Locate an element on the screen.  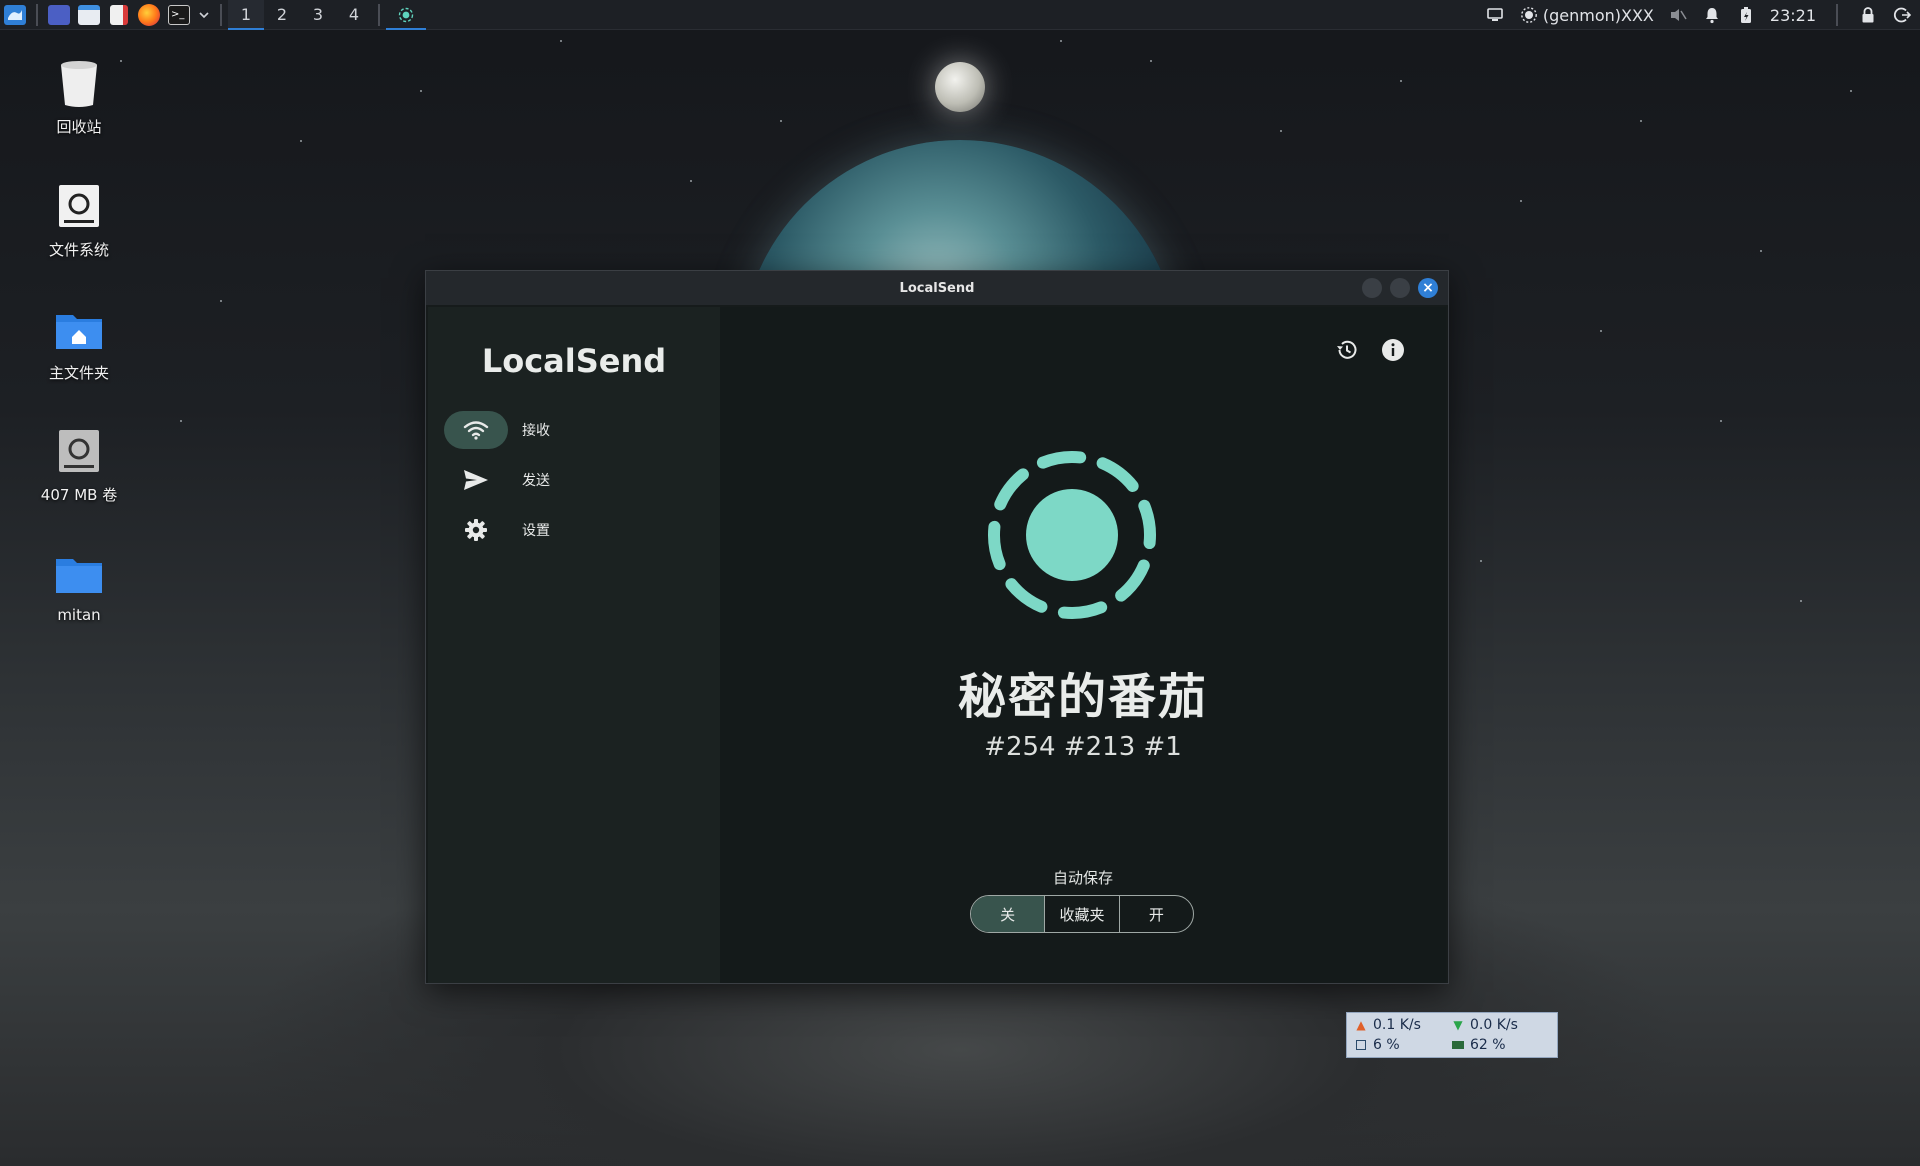
localsend-icon is located at coordinates (406, 14).